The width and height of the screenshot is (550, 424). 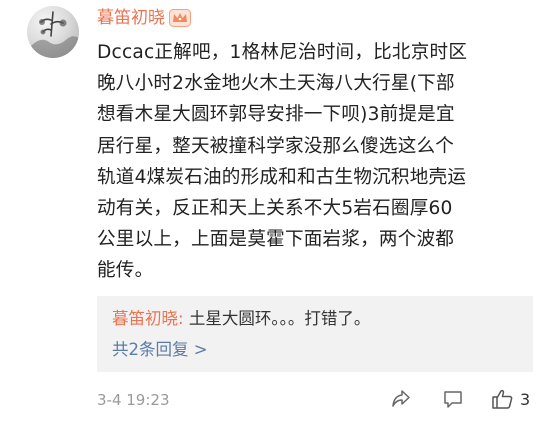 I want to click on comment-line: 公里以上，上面是莫霍下面岩浆，两个波都, so click(x=276, y=240).